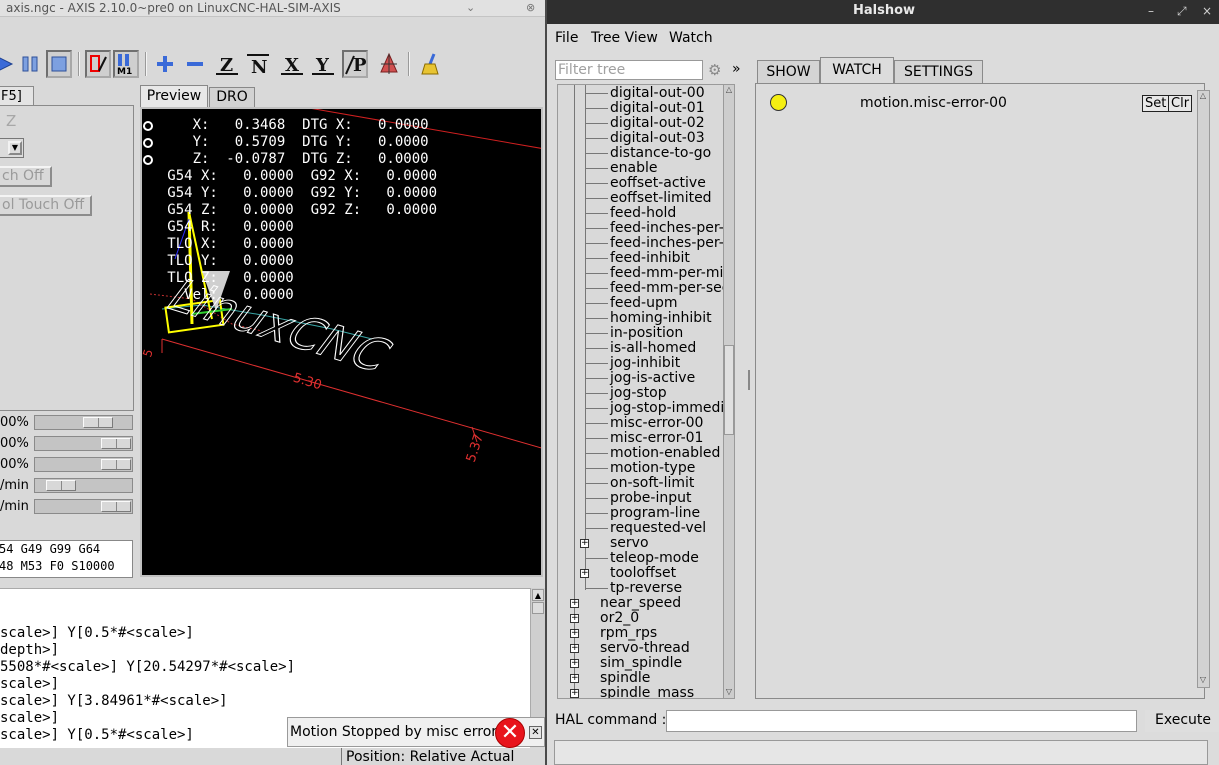 The width and height of the screenshot is (1219, 765). Describe the element at coordinates (638, 393) in the screenshot. I see `tree-item: jog-stop` at that location.